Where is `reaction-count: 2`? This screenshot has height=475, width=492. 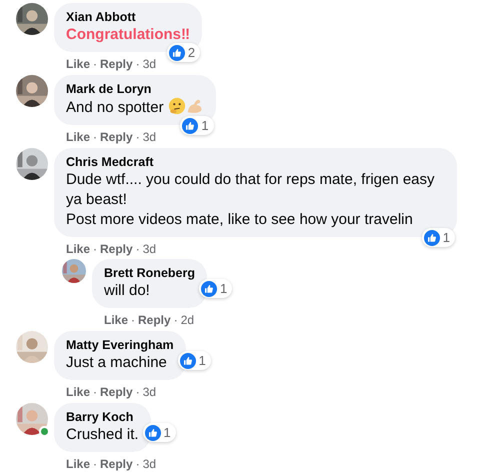
reaction-count: 2 is located at coordinates (183, 52).